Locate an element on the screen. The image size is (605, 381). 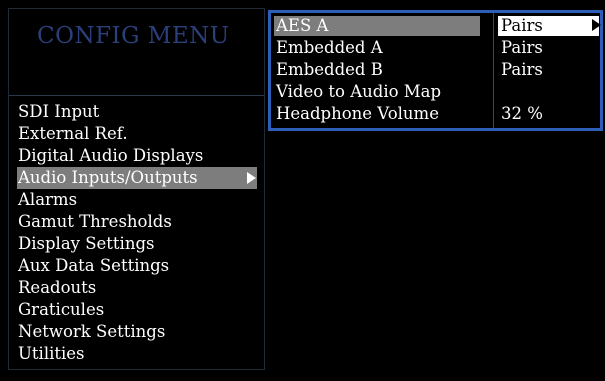
menu-item-graticules: Graticules is located at coordinates (137, 310).